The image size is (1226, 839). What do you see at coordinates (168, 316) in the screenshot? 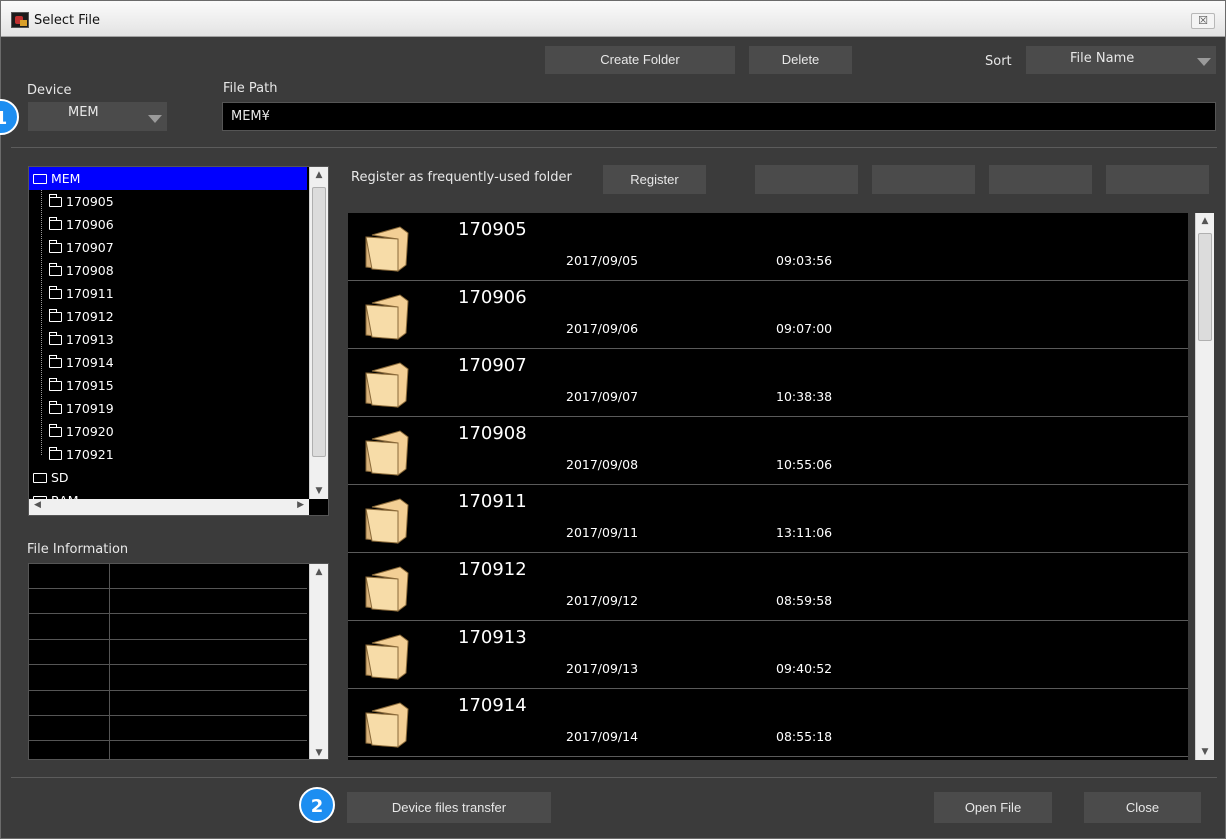
I see `tree-item-folder: 170912` at bounding box center [168, 316].